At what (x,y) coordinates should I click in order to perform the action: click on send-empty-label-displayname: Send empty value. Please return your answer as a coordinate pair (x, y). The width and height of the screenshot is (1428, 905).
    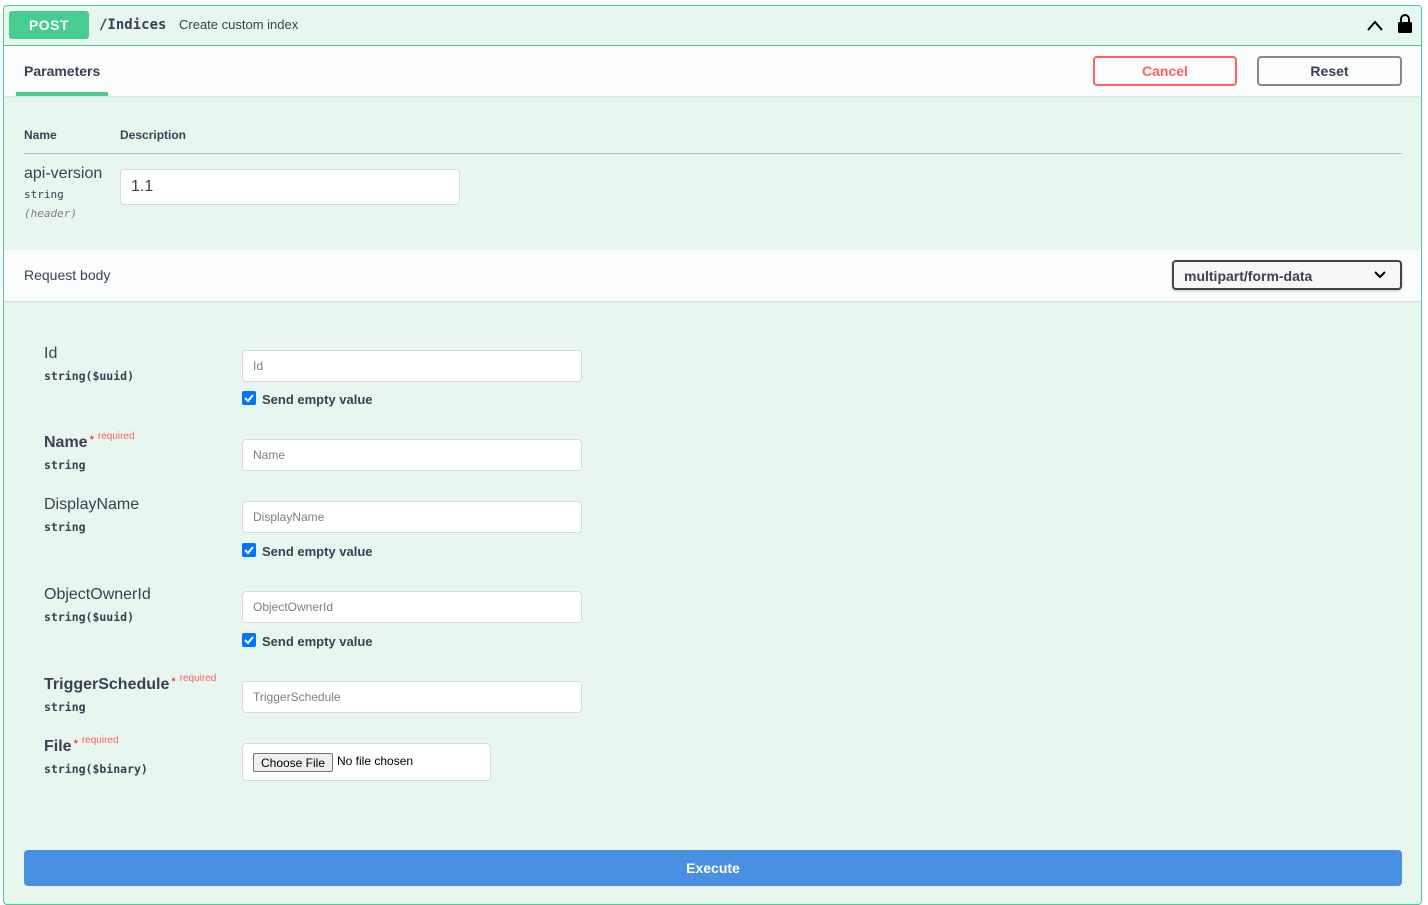
    Looking at the image, I should click on (317, 551).